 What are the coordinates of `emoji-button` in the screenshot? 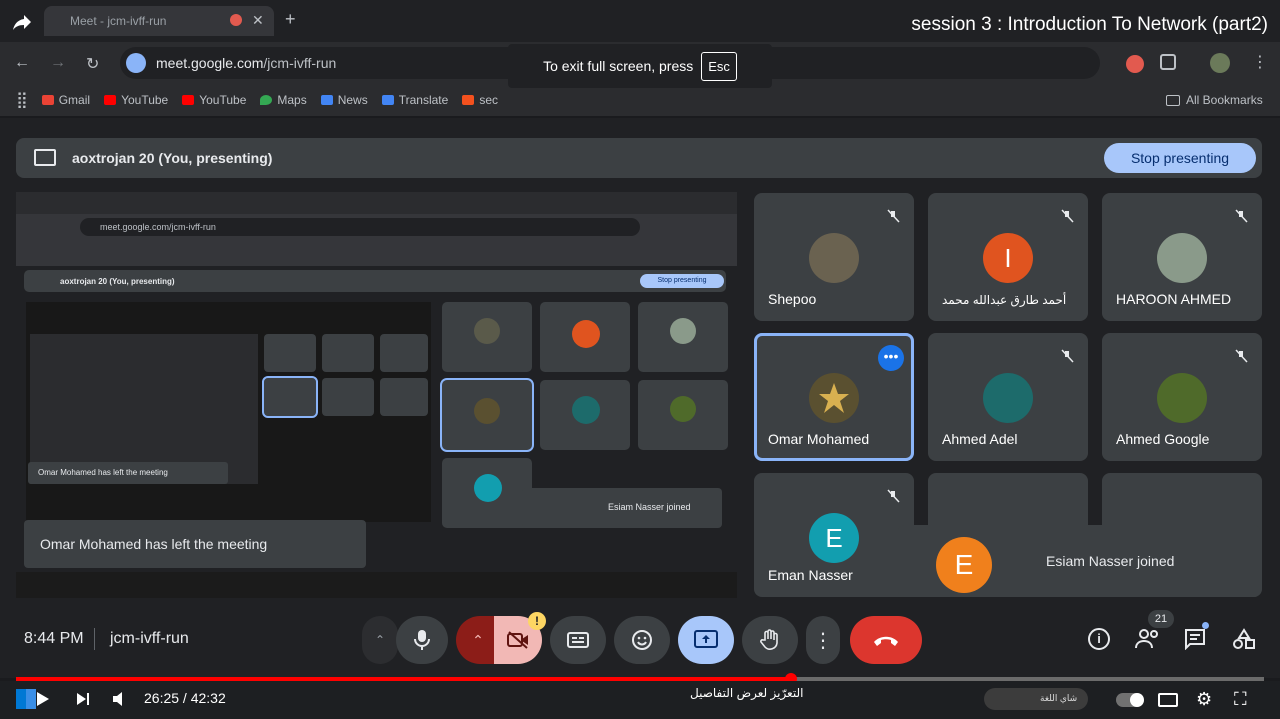 It's located at (642, 640).